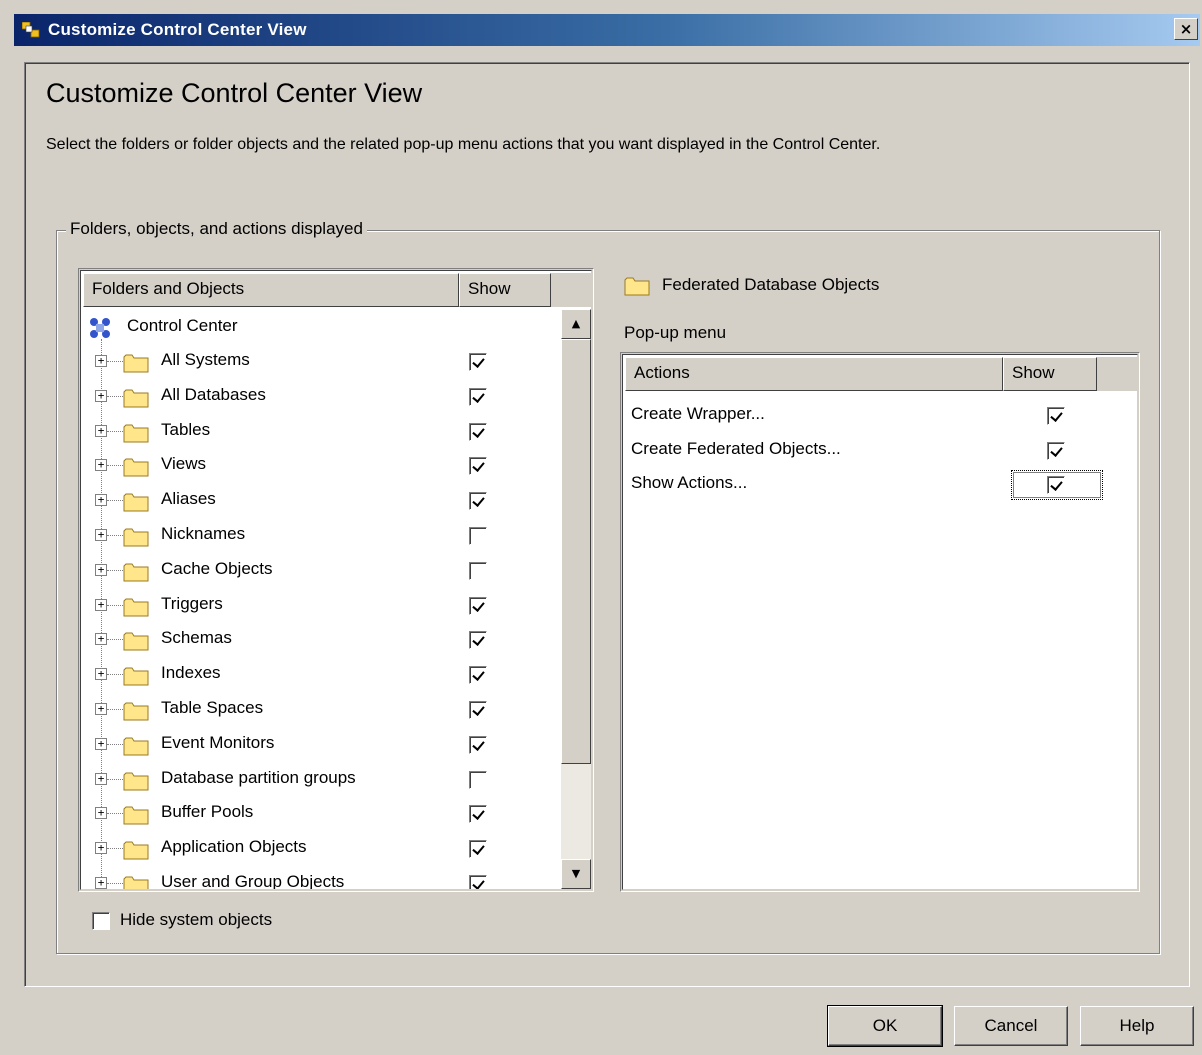  Describe the element at coordinates (320, 501) in the screenshot. I see `tree-item-row: + Aliases` at that location.